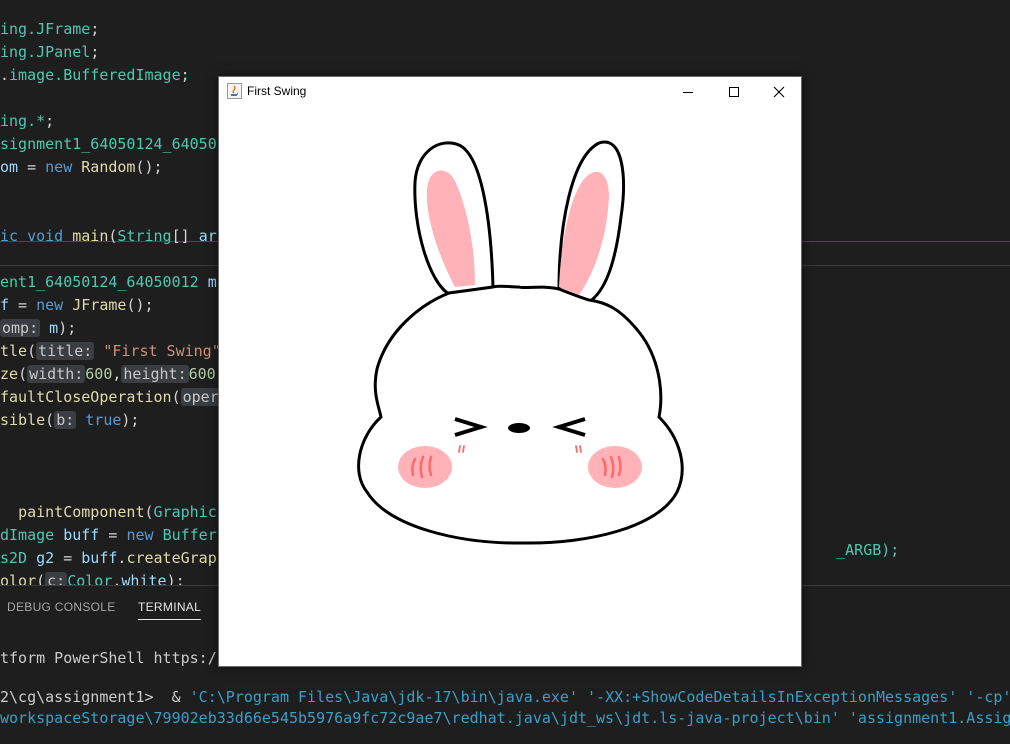  What do you see at coordinates (425, 467) in the screenshot?
I see `left-blush` at bounding box center [425, 467].